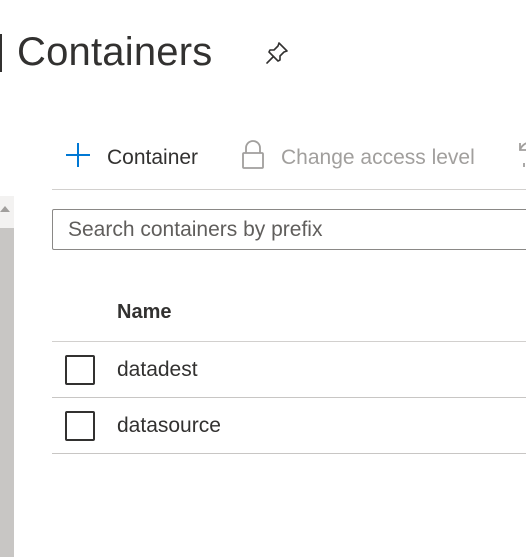 Image resolution: width=526 pixels, height=557 pixels. I want to click on change-access-level-button: Change access level, so click(357, 158).